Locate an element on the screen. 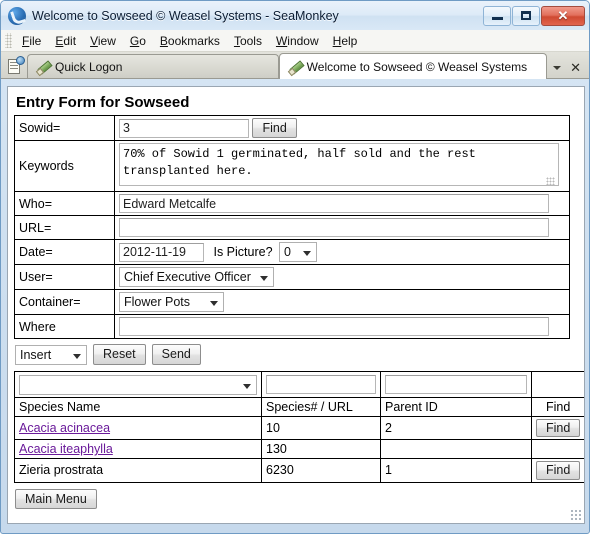 Image resolution: width=590 pixels, height=534 pixels. filter-cell-find is located at coordinates (557, 384).